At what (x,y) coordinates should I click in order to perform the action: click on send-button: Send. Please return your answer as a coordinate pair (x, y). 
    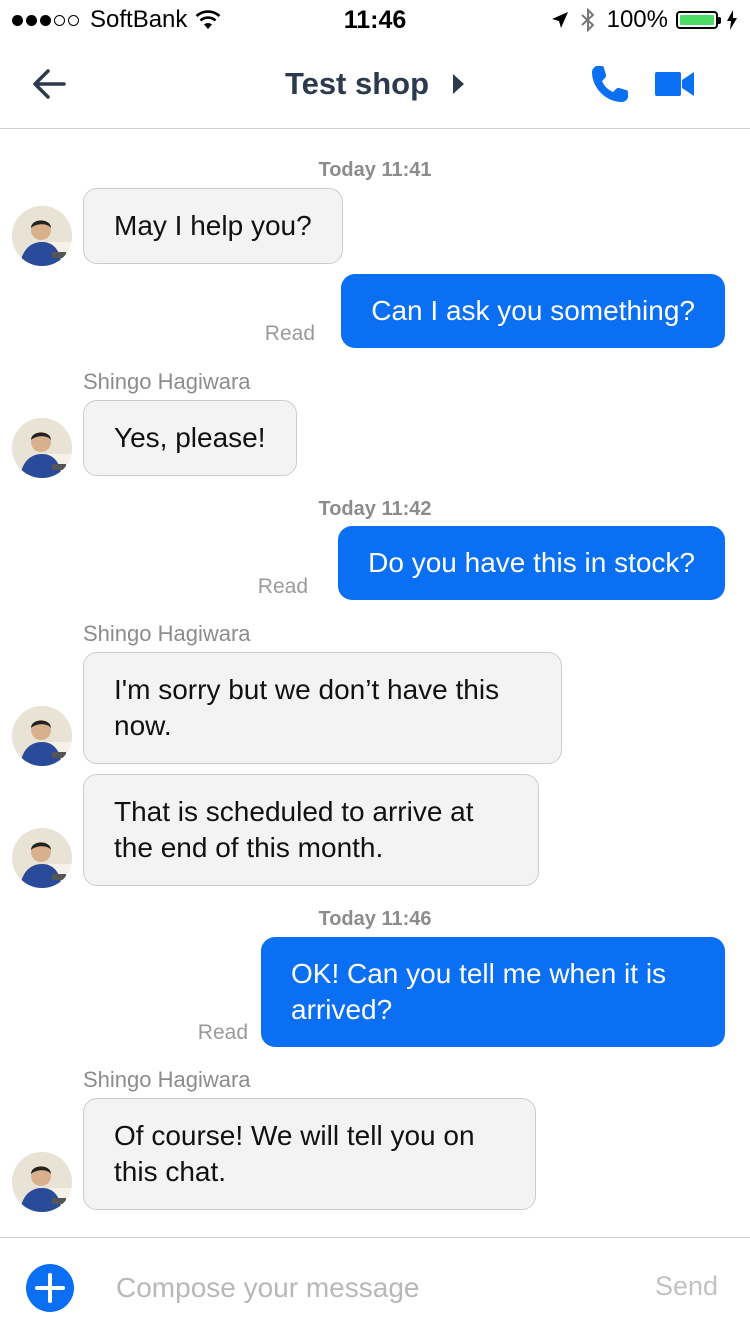
    Looking at the image, I should click on (686, 1286).